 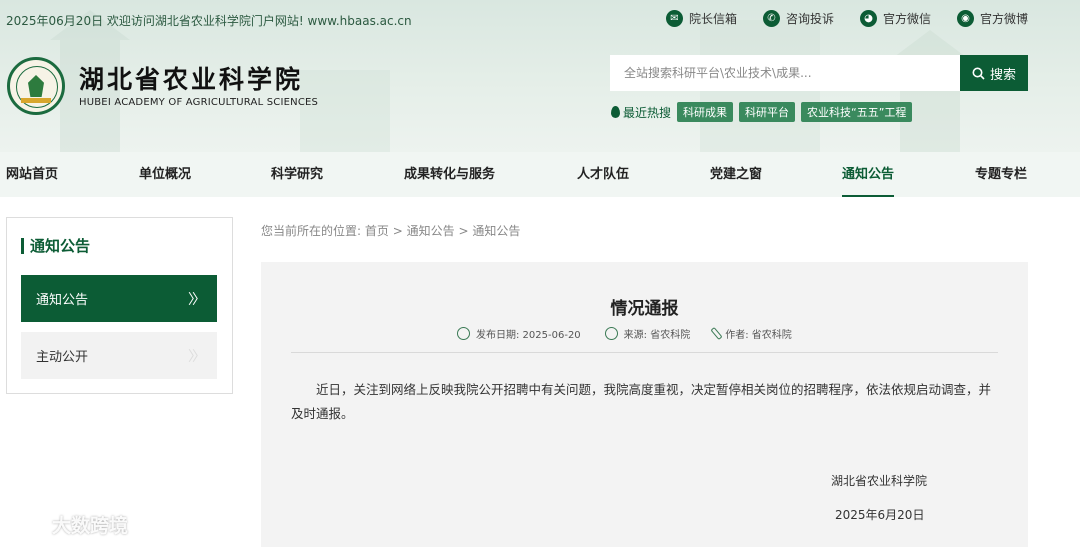 What do you see at coordinates (857, 112) in the screenshot?
I see `hot-tag-five-five-project: 农业科技“五五”工程` at bounding box center [857, 112].